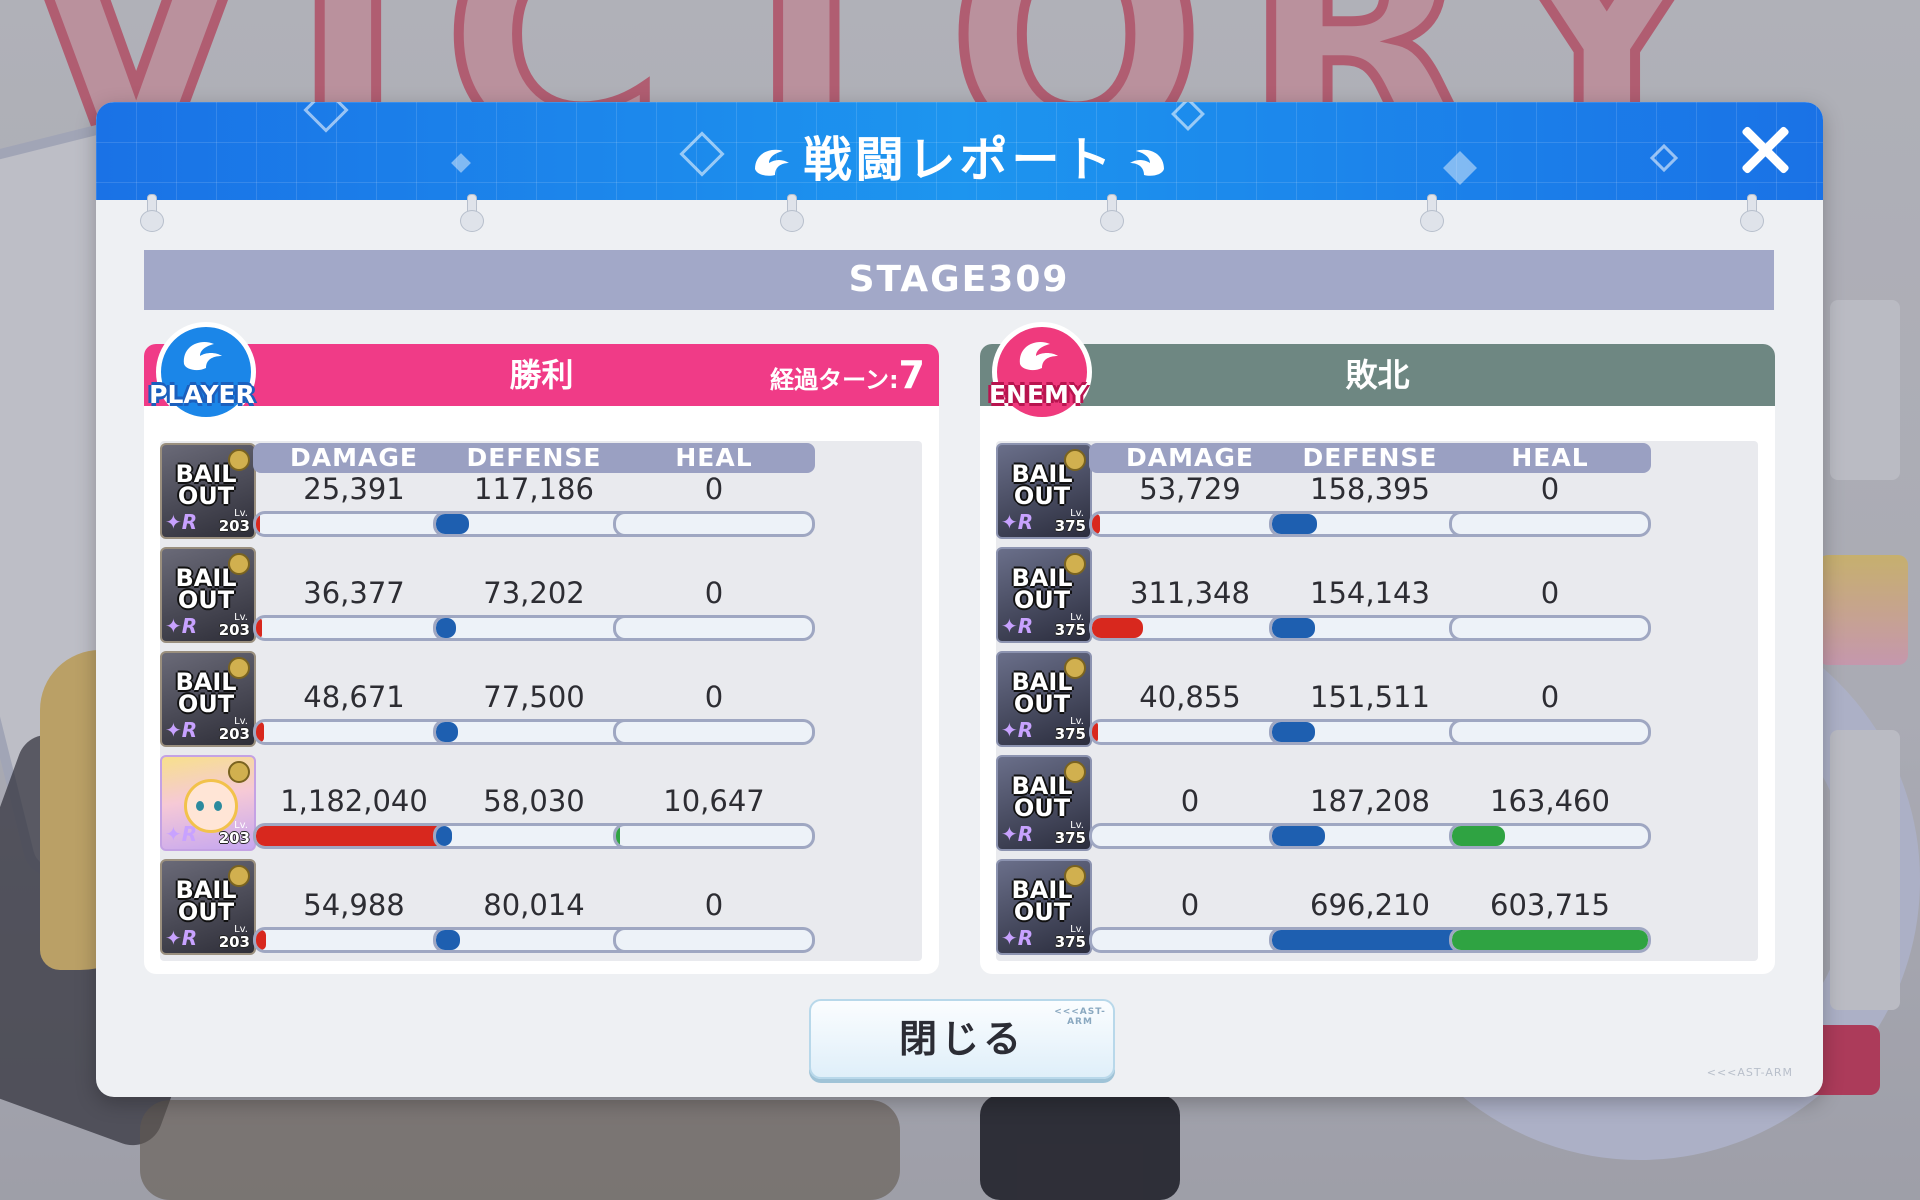 Image resolution: width=1920 pixels, height=1200 pixels. I want to click on damage-stat: 1,182,040, so click(354, 802).